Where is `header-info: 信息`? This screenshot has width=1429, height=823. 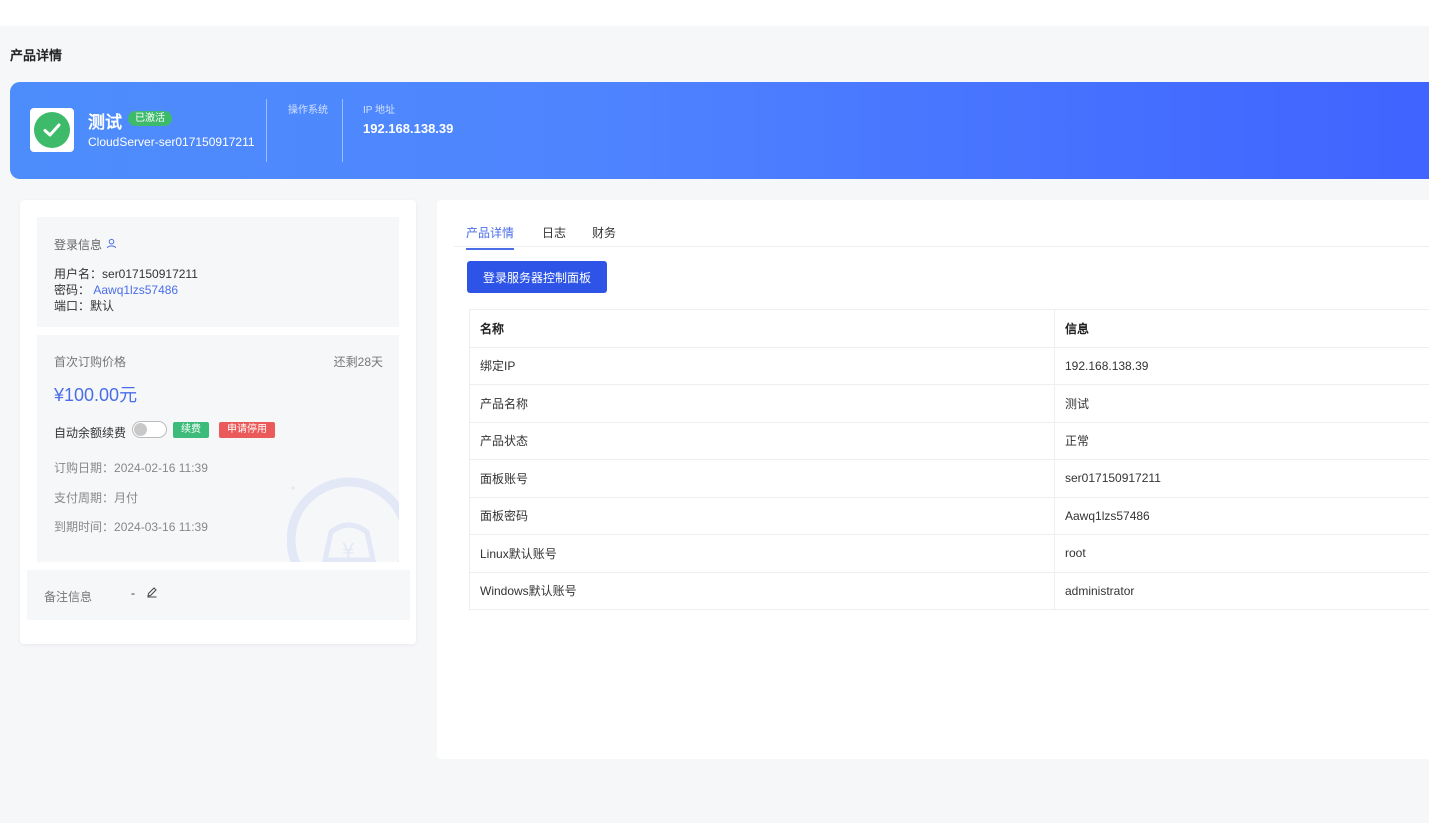 header-info: 信息 is located at coordinates (1241, 328).